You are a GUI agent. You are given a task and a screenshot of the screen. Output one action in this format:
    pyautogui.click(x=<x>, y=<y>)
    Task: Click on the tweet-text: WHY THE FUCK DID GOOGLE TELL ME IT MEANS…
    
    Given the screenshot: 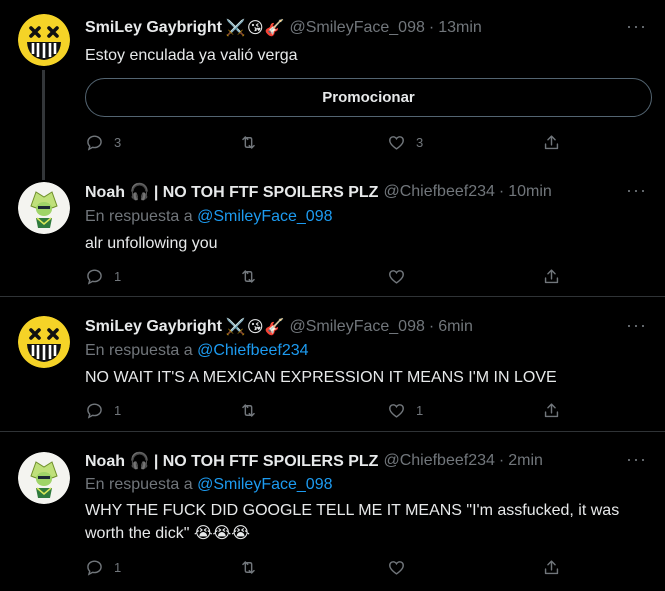 What is the action you would take?
    pyautogui.click(x=352, y=522)
    